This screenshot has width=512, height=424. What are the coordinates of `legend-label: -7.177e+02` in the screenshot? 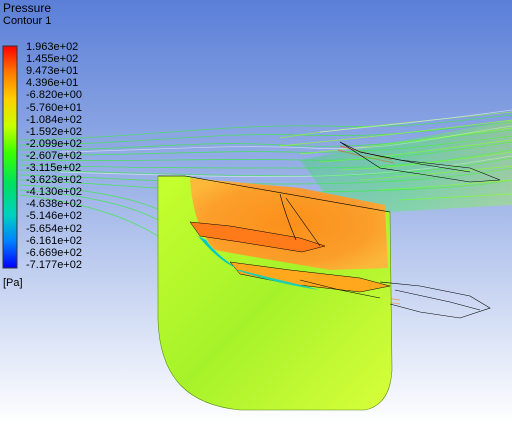 It's located at (54, 264).